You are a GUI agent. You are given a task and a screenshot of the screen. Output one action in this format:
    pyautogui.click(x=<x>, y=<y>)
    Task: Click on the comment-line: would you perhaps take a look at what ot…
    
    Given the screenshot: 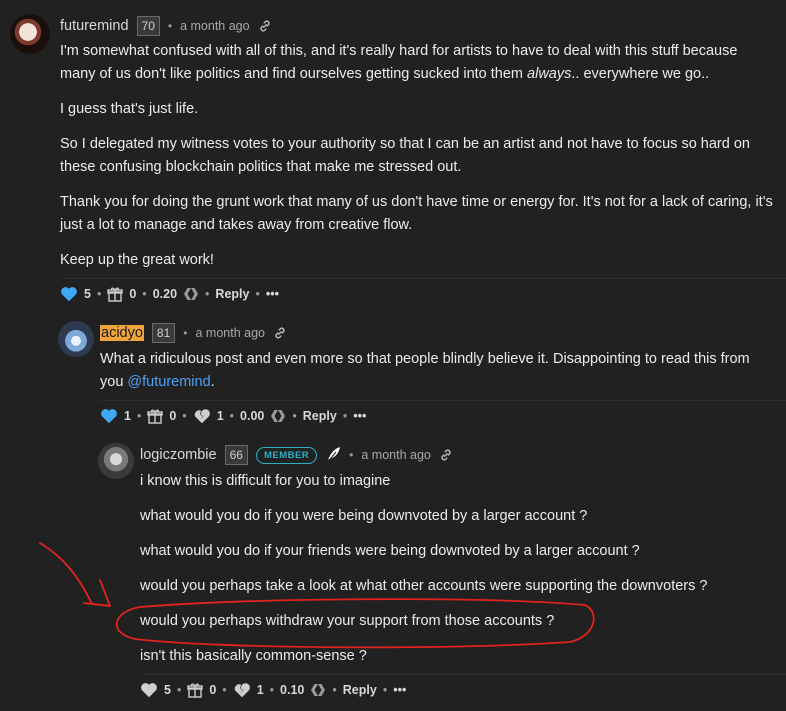 What is the action you would take?
    pyautogui.click(x=424, y=586)
    